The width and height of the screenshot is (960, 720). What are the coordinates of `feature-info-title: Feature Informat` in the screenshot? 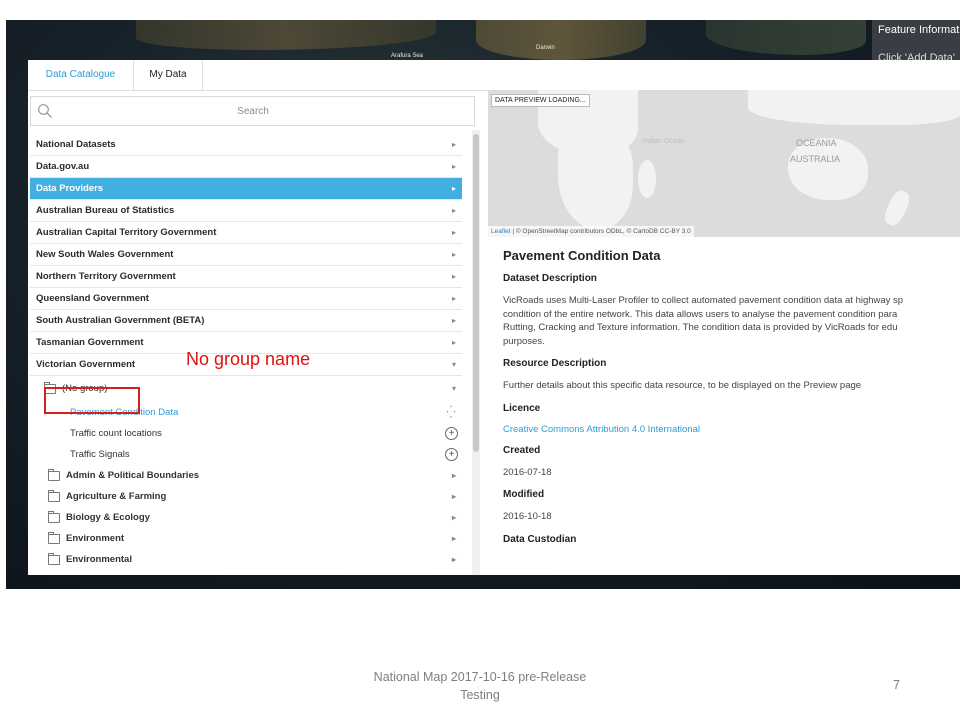 It's located at (919, 30).